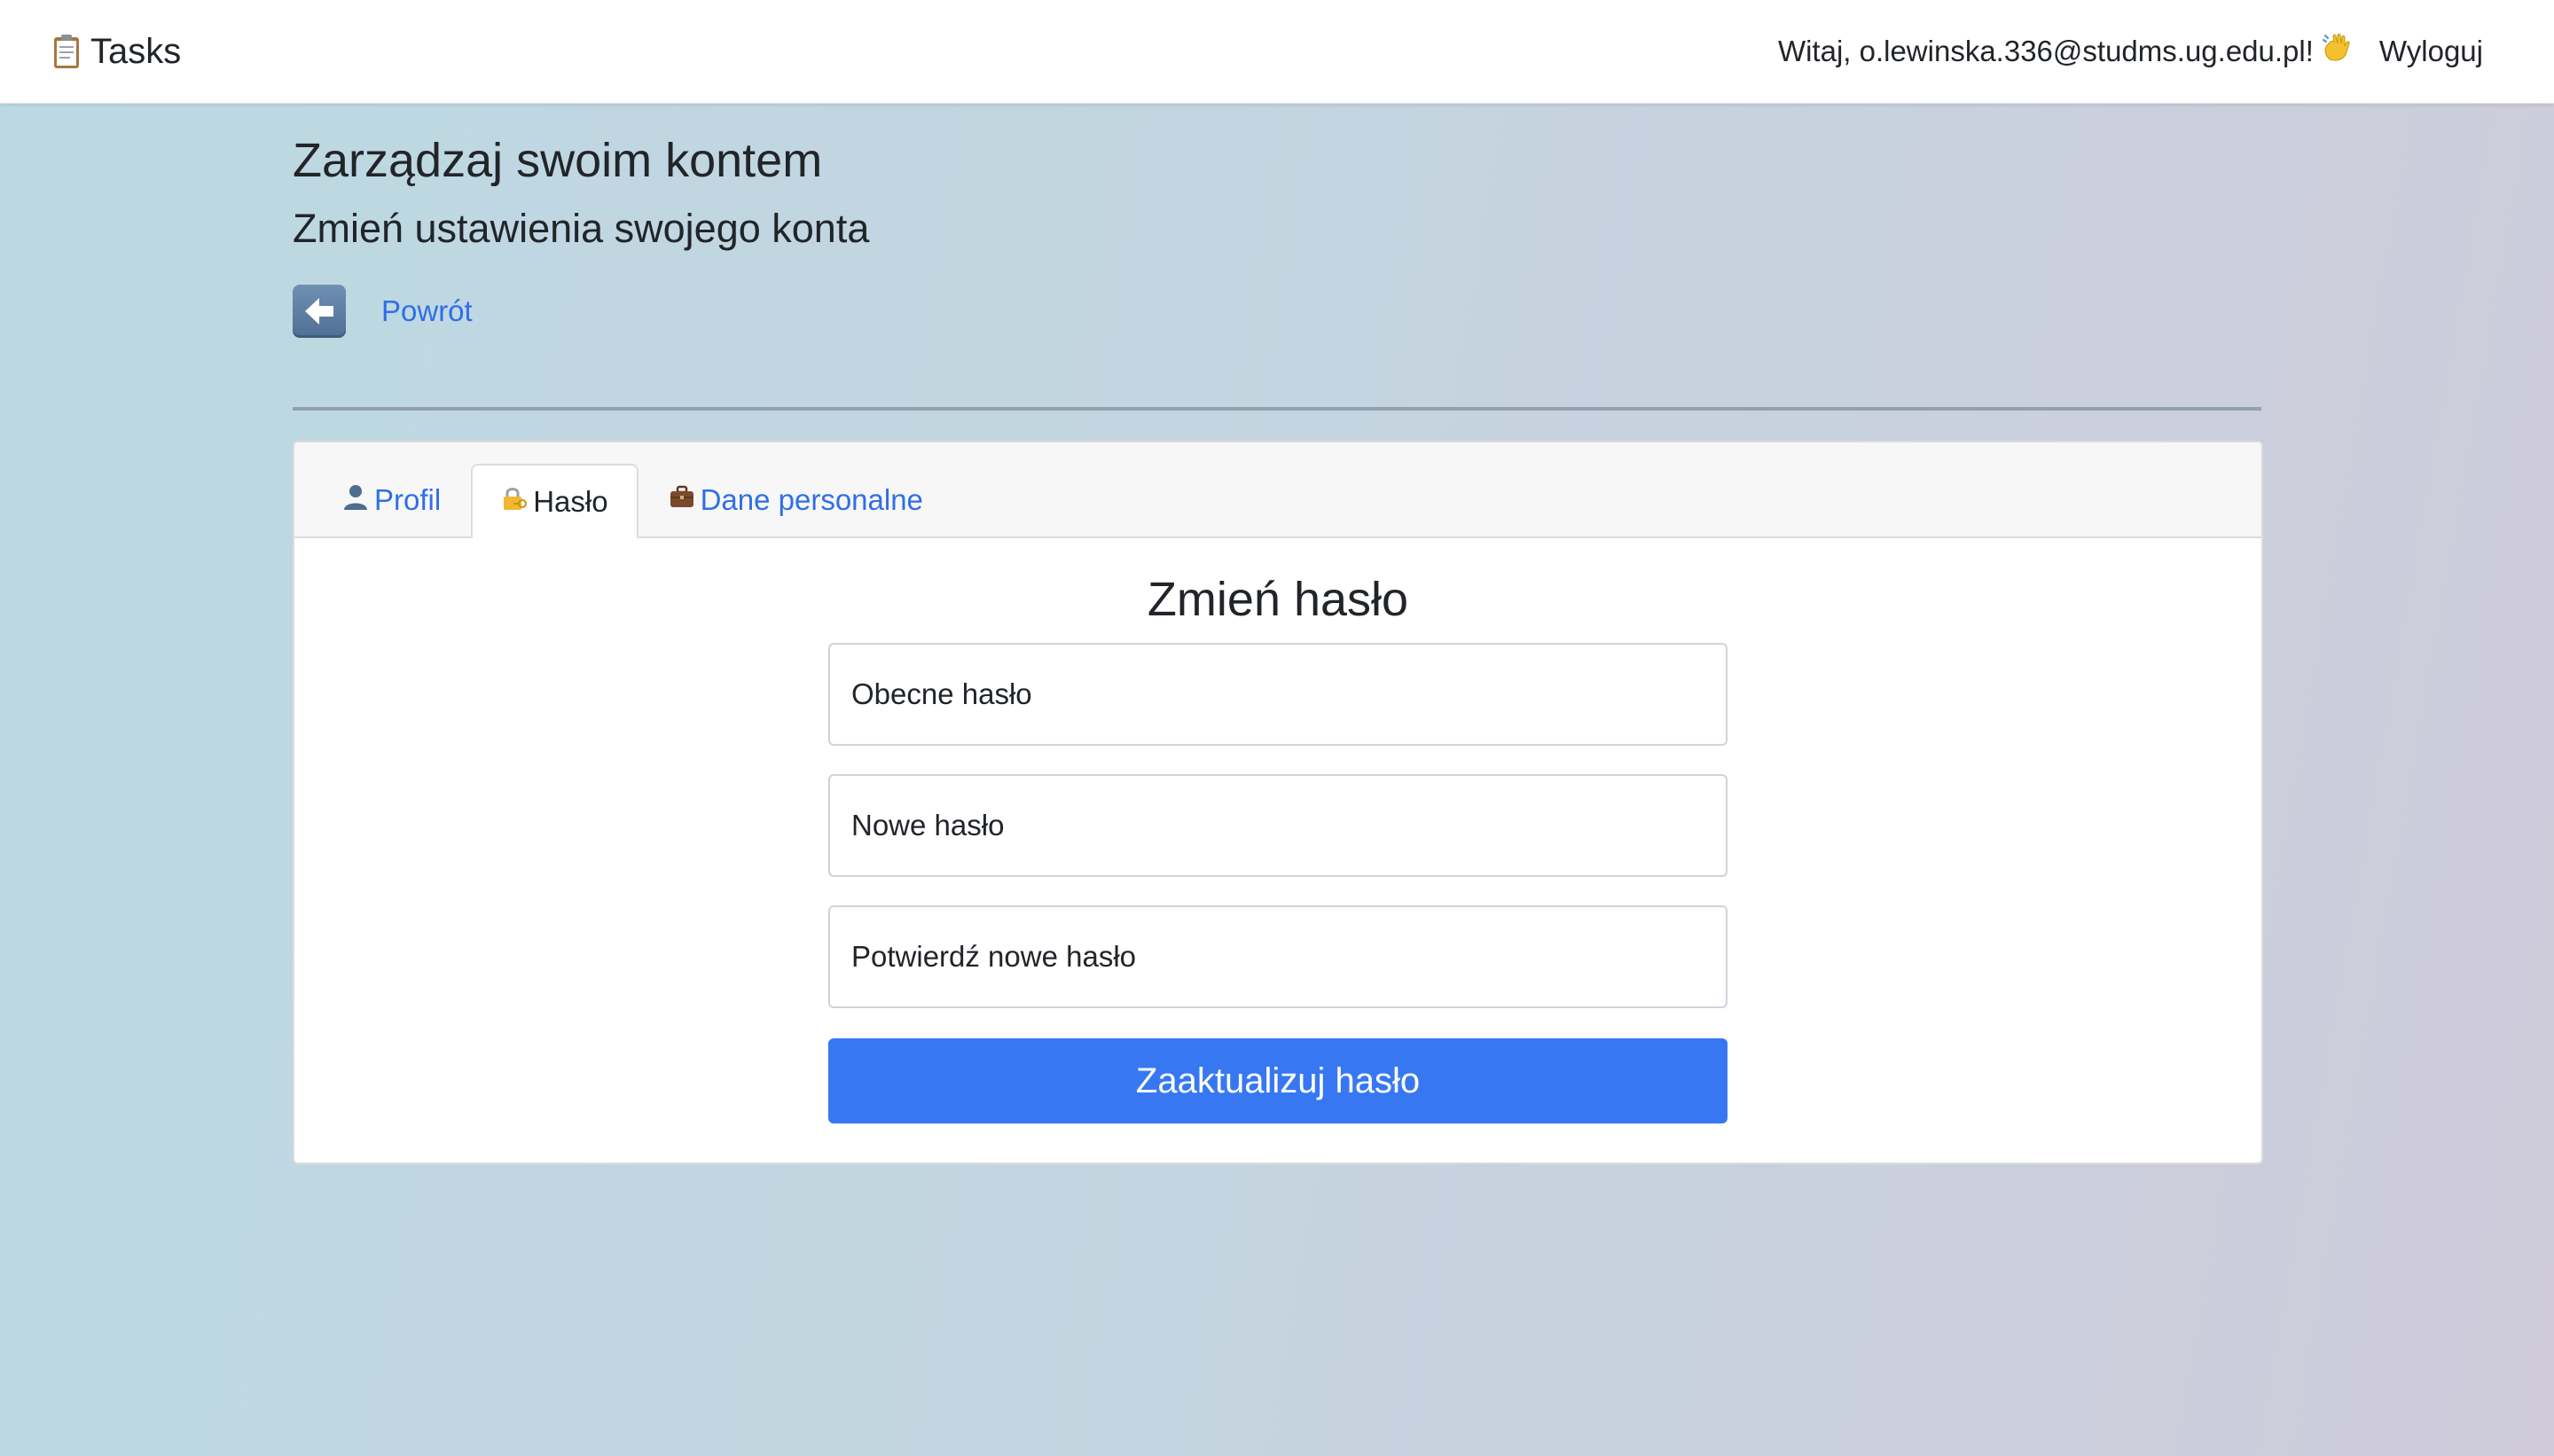 Image resolution: width=2554 pixels, height=1456 pixels. I want to click on back-link: Powrót, so click(427, 311).